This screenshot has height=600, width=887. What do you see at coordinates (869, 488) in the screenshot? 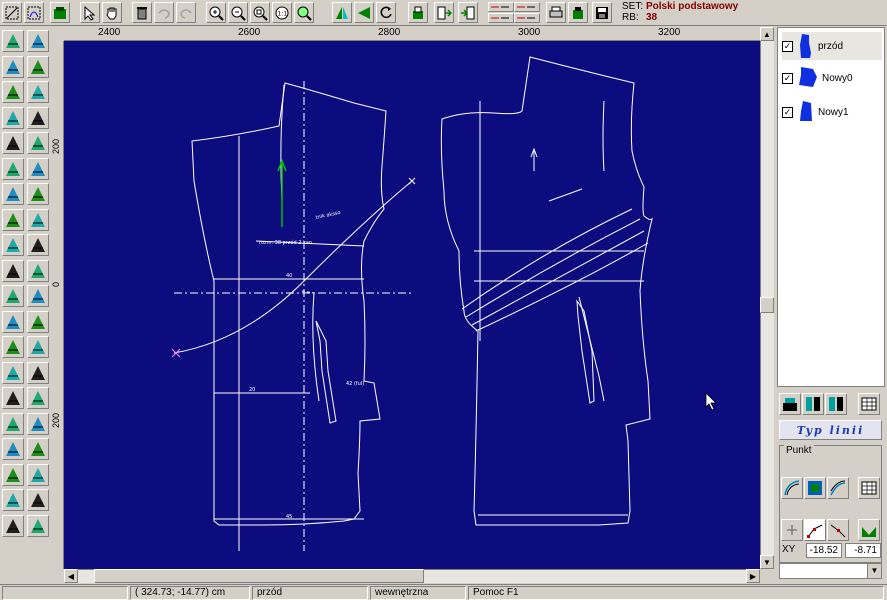
I see `grid-table-icon` at bounding box center [869, 488].